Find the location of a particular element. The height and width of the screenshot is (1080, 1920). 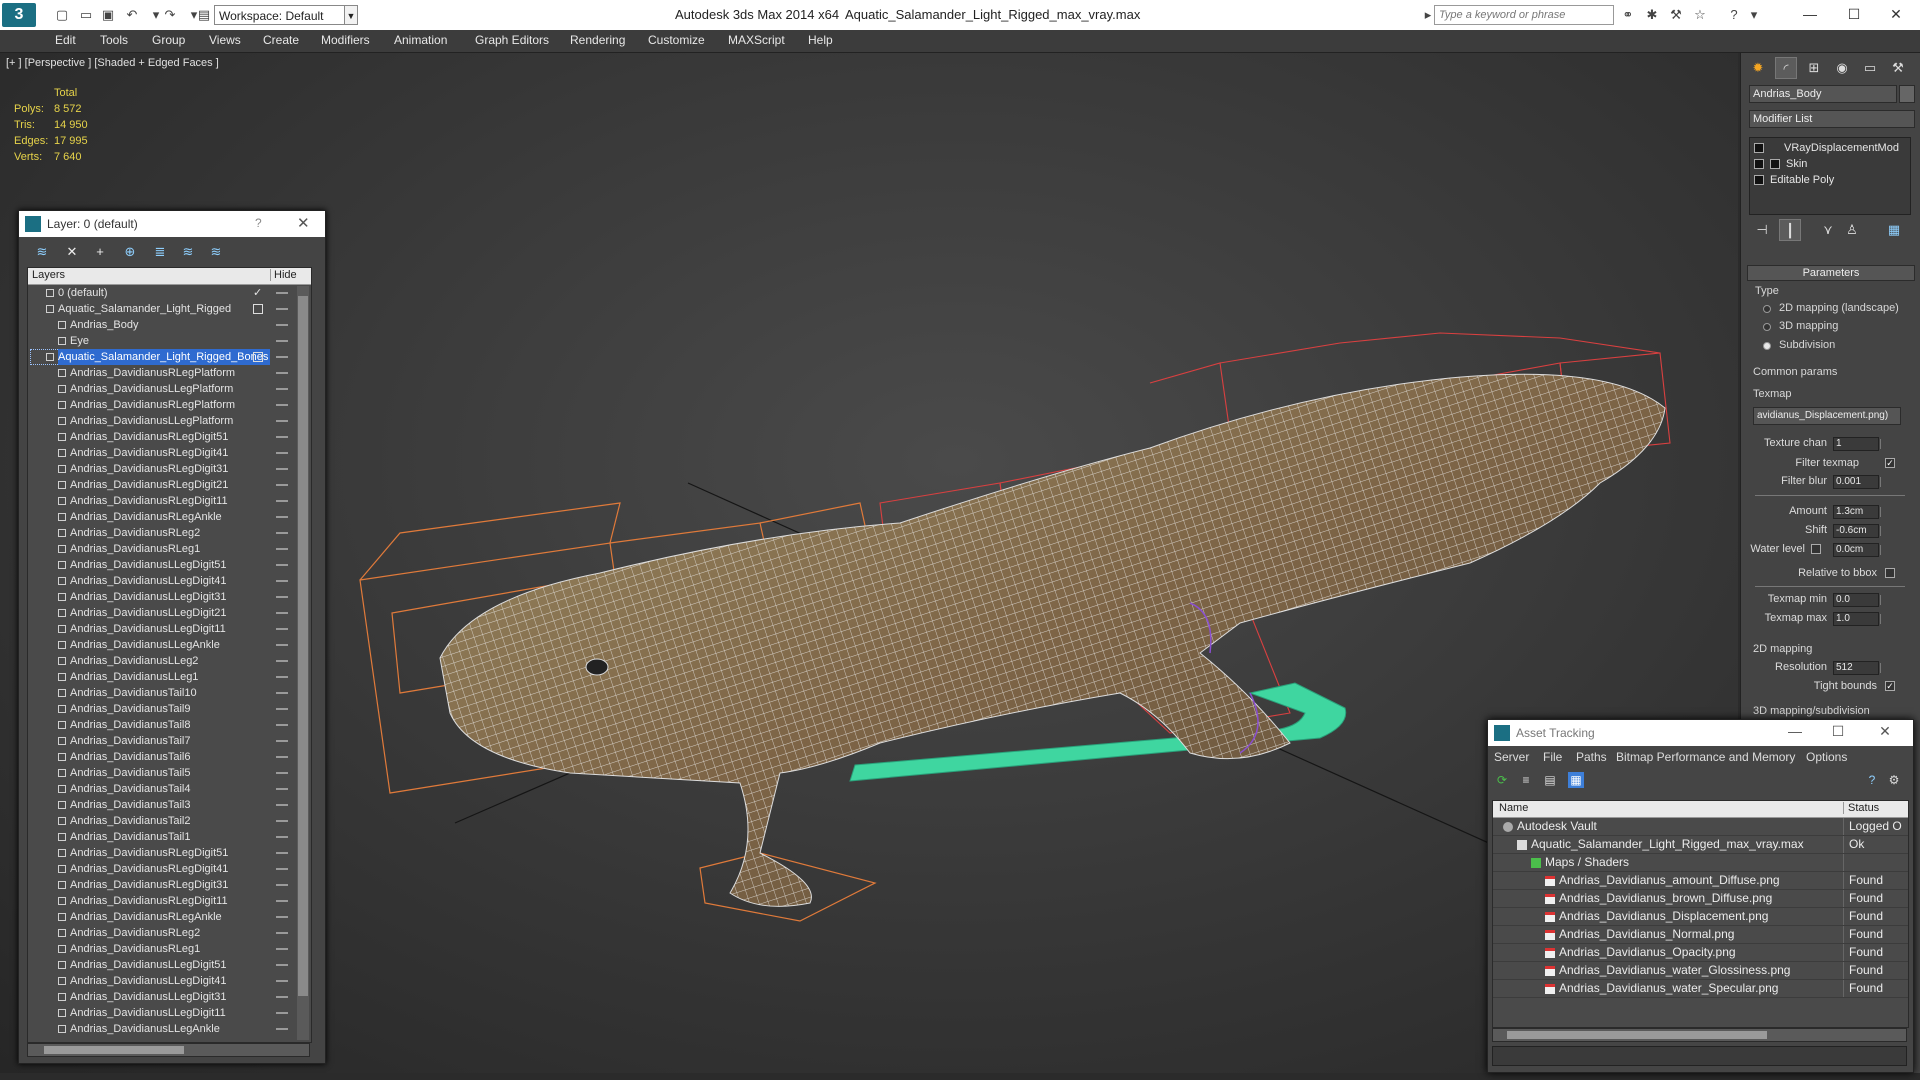

object-name-field: Andrias_Body is located at coordinates (1823, 94).